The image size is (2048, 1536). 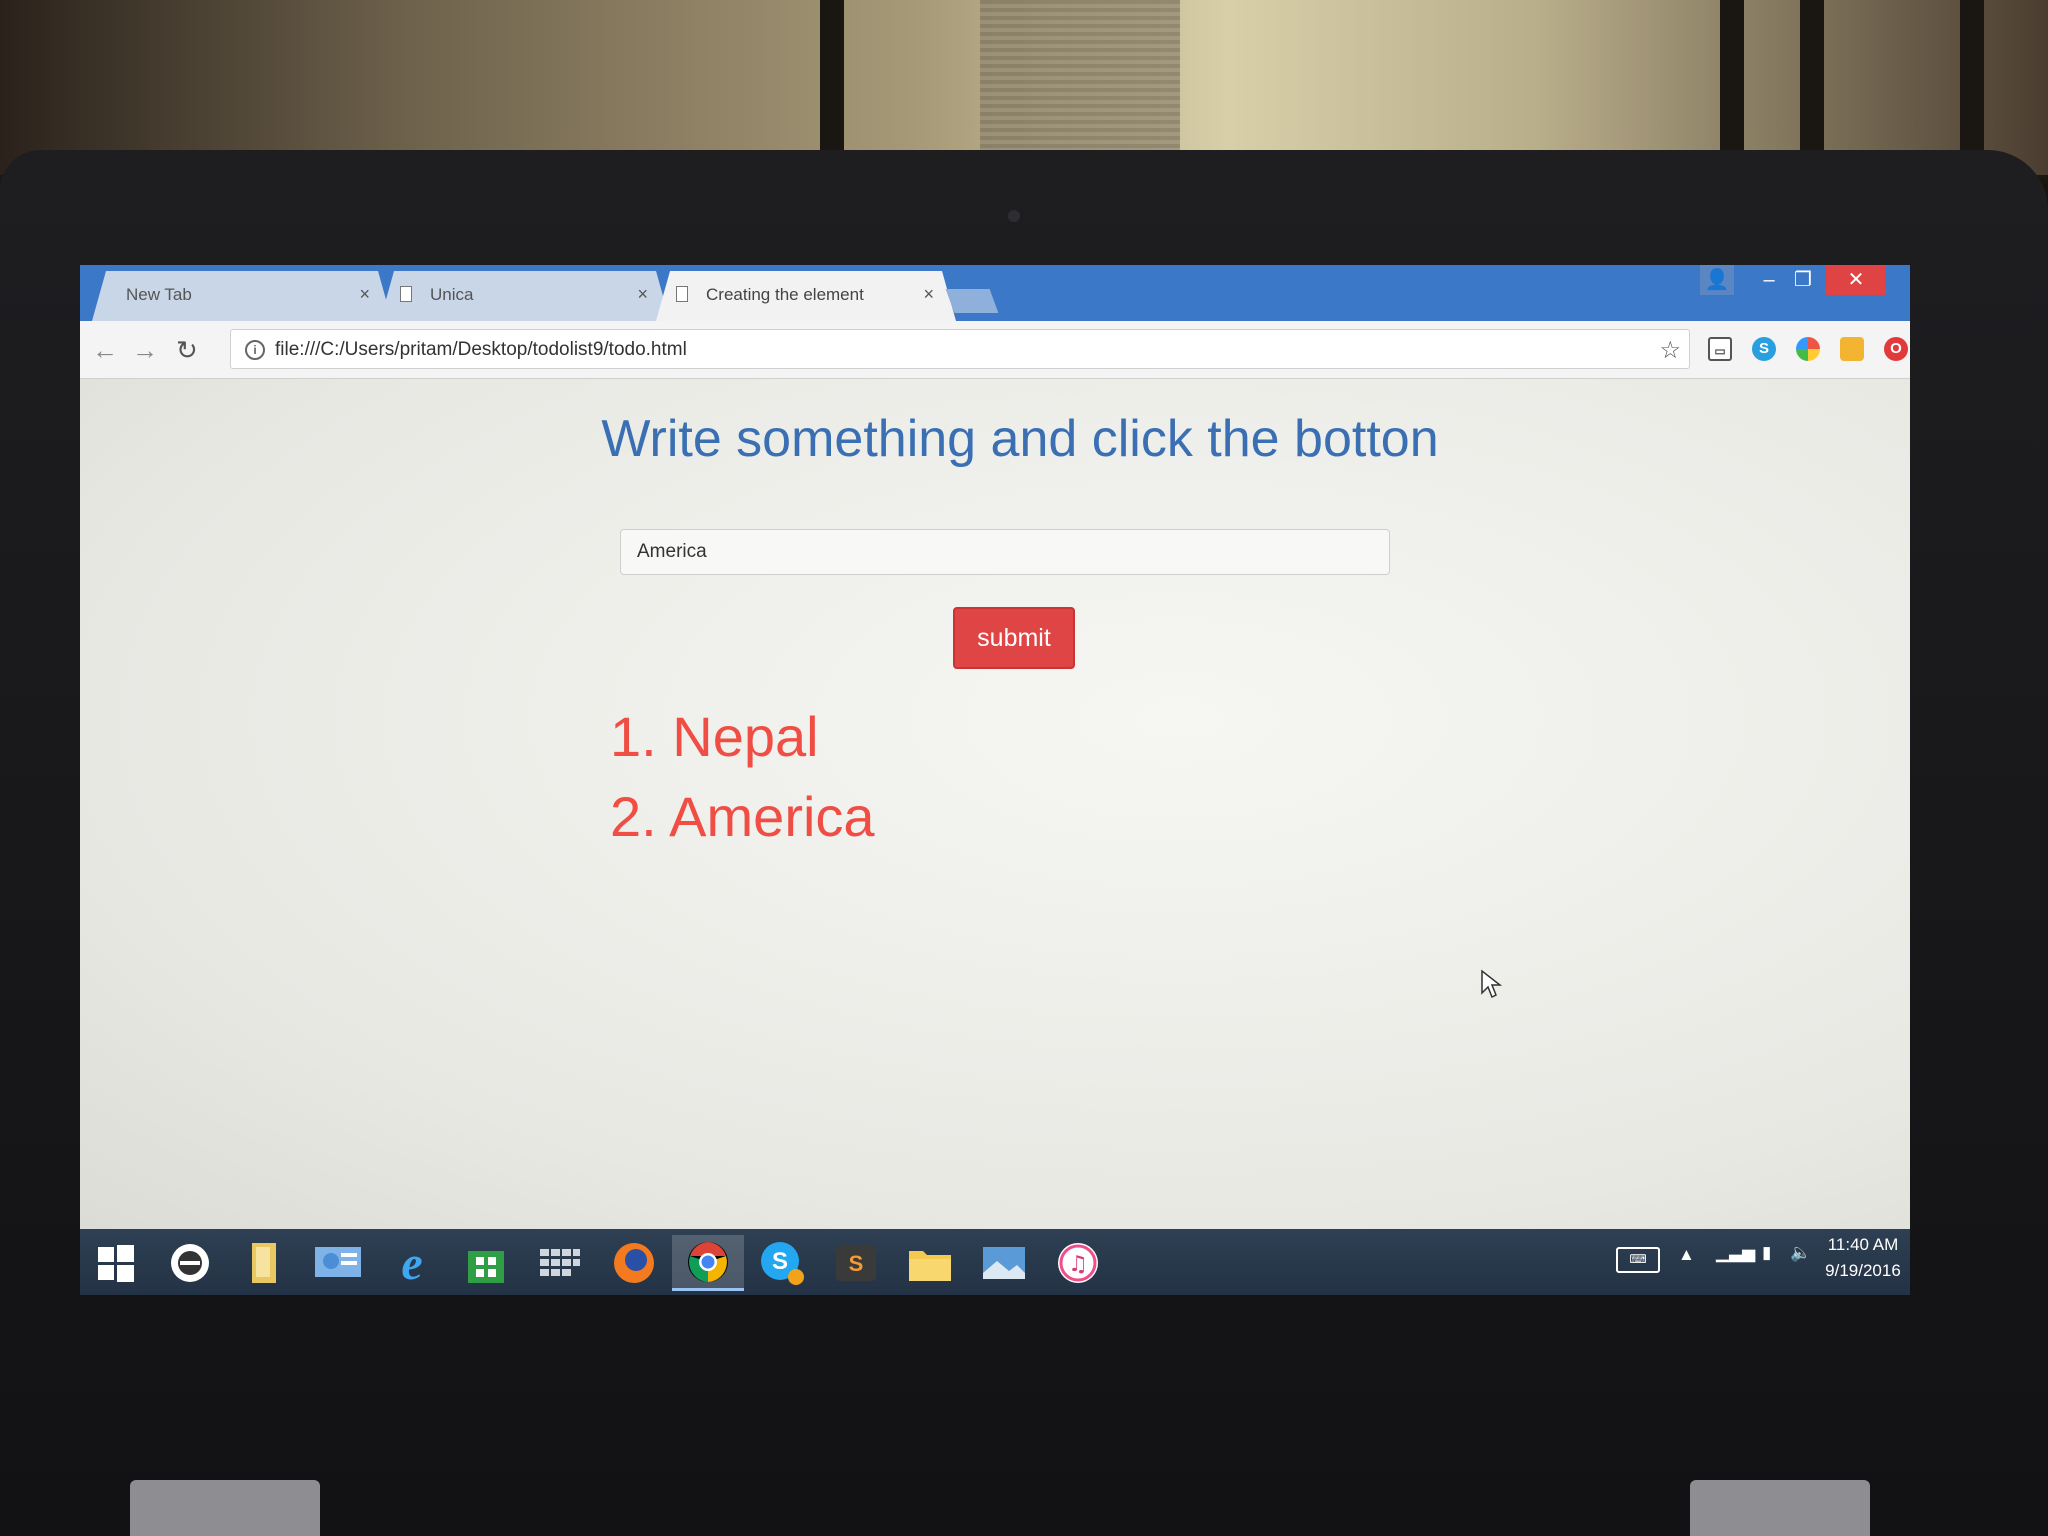 What do you see at coordinates (452, 294) in the screenshot?
I see `tab-label: Unica` at bounding box center [452, 294].